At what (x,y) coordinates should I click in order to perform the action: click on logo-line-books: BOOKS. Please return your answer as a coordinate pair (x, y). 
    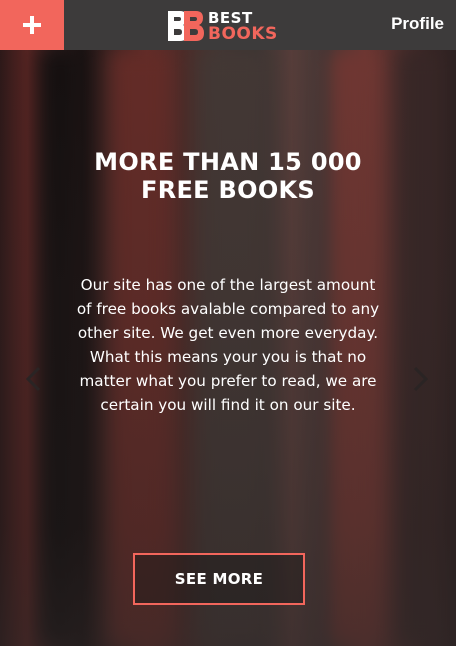
    Looking at the image, I should click on (243, 34).